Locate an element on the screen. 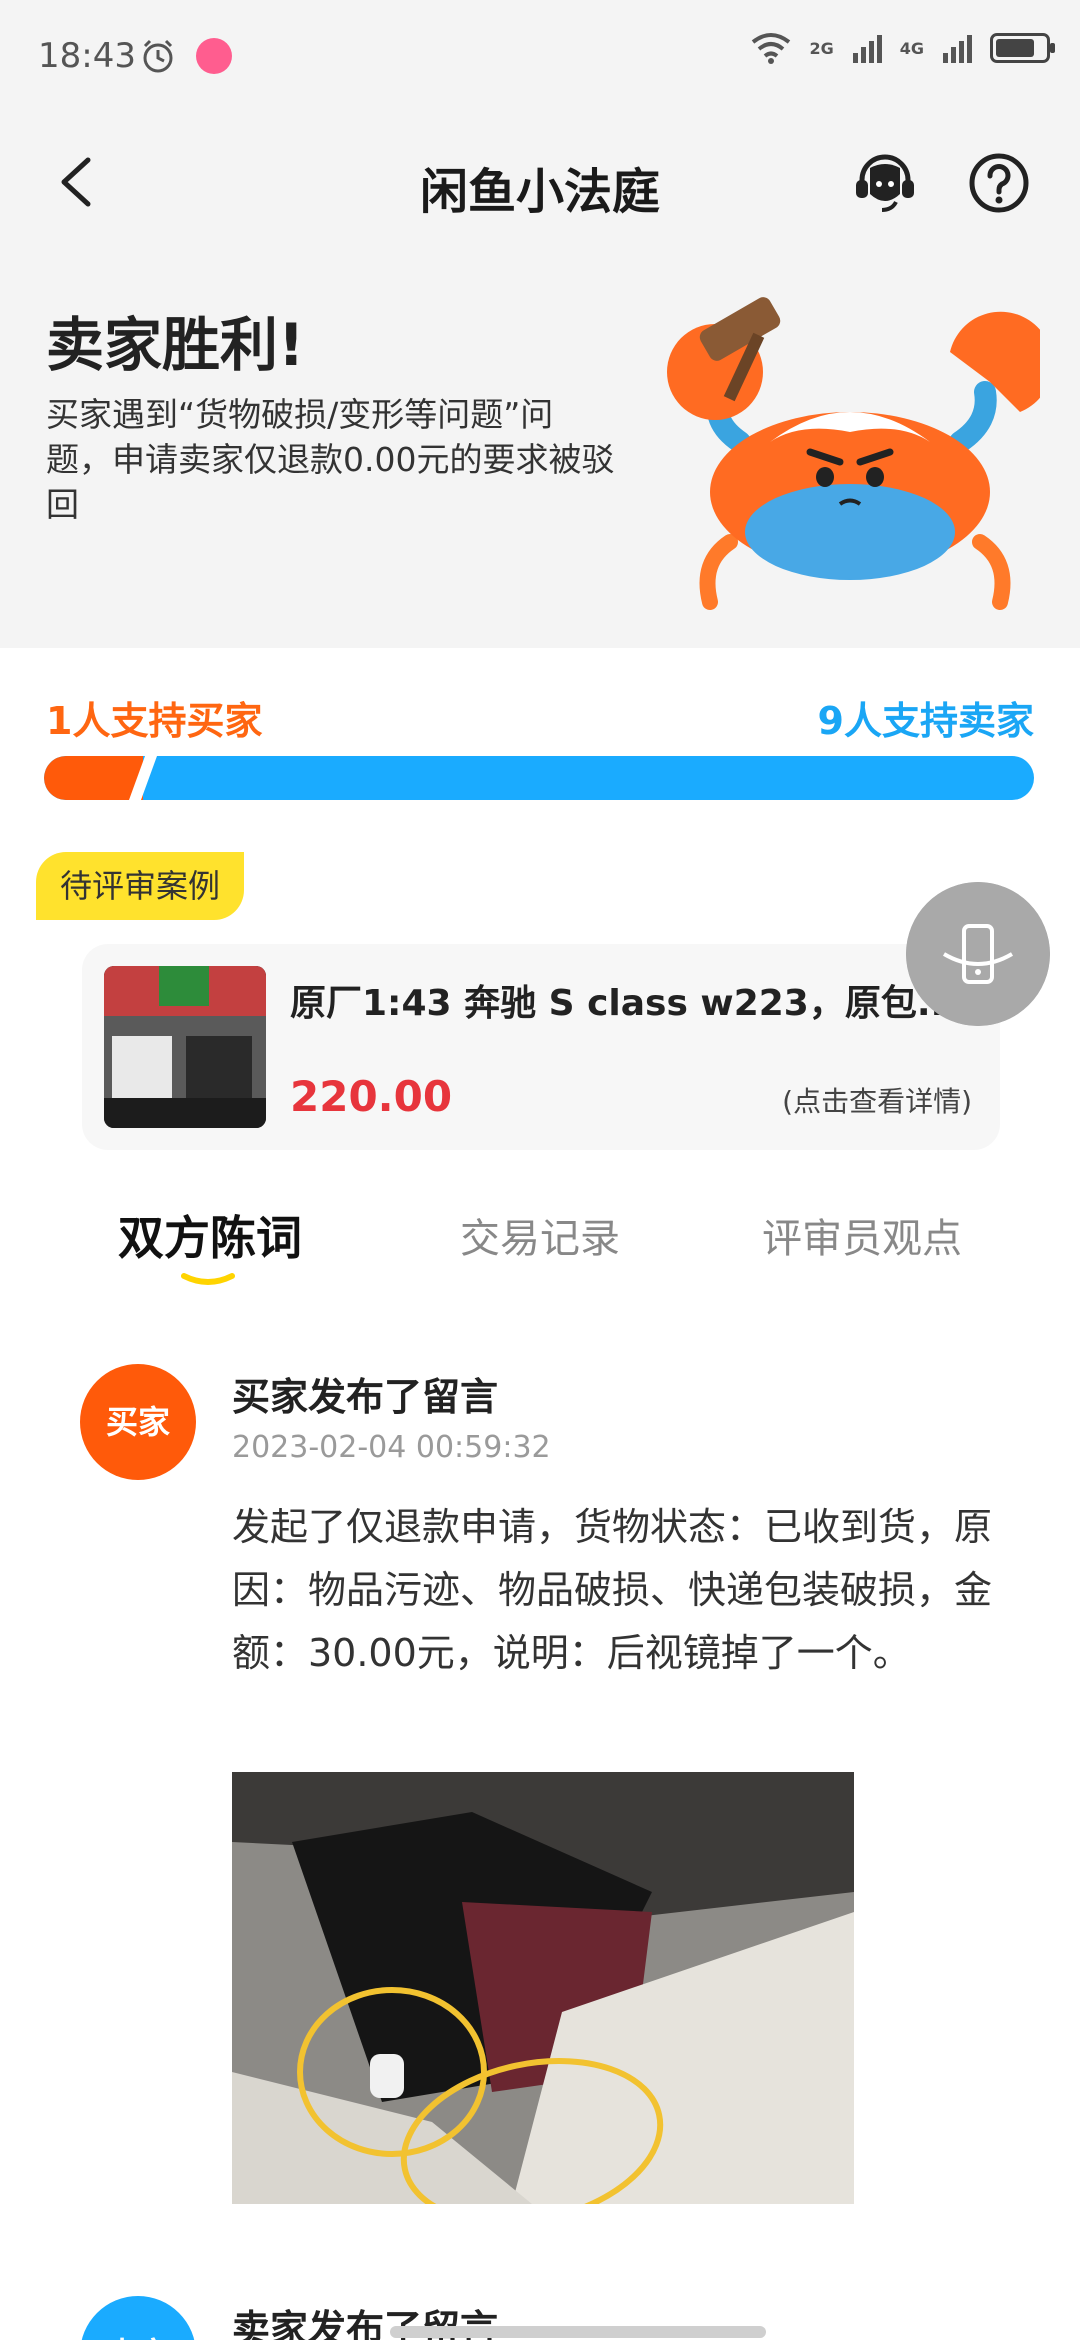  buyer-vote-segment is located at coordinates (93, 778).